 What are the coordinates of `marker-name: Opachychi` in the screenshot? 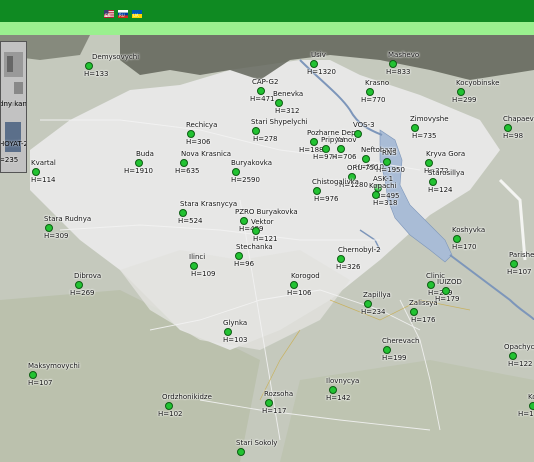 It's located at (519, 347).